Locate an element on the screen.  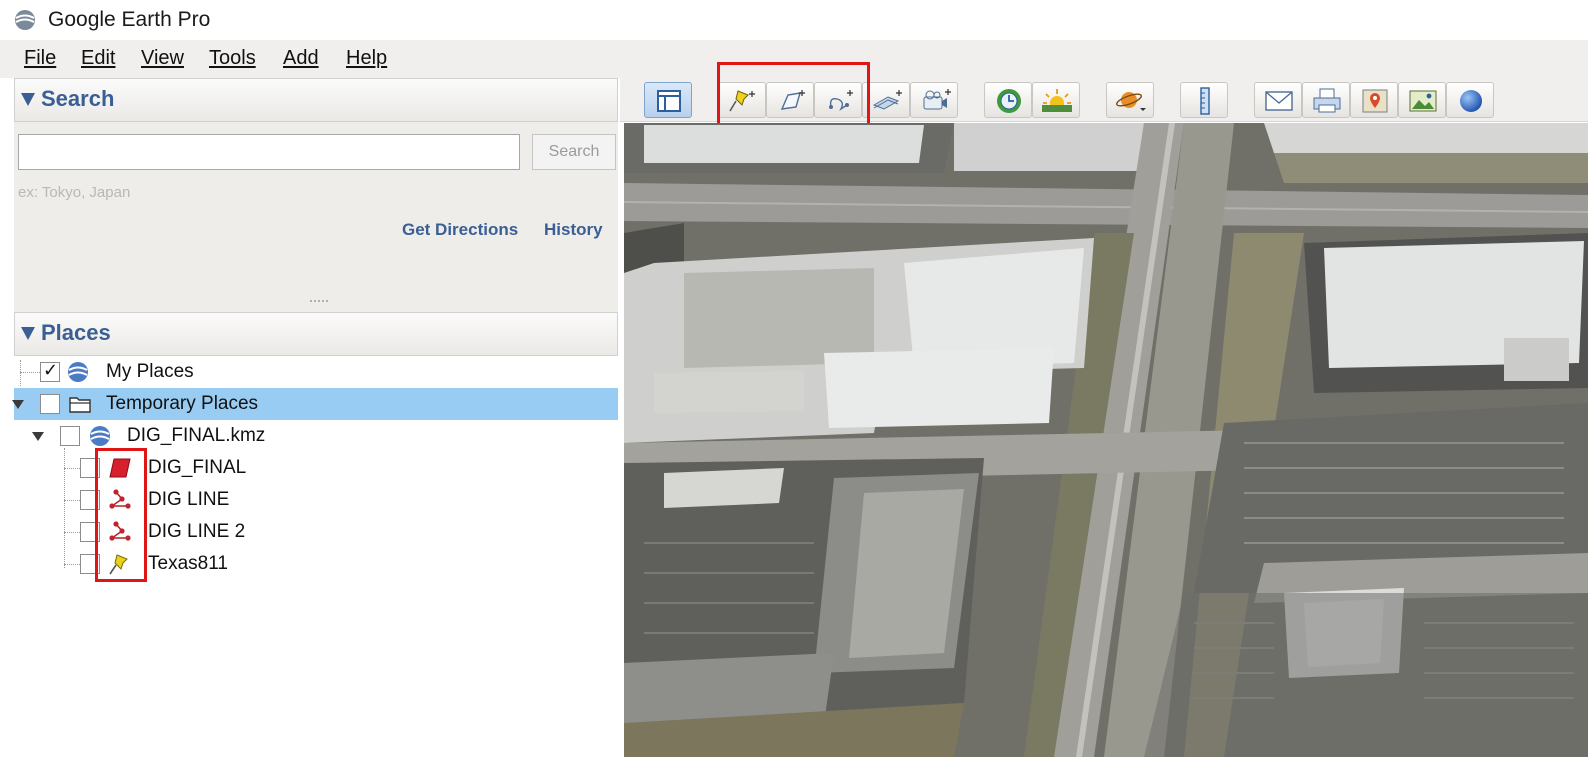
email-icon is located at coordinates (1279, 101).